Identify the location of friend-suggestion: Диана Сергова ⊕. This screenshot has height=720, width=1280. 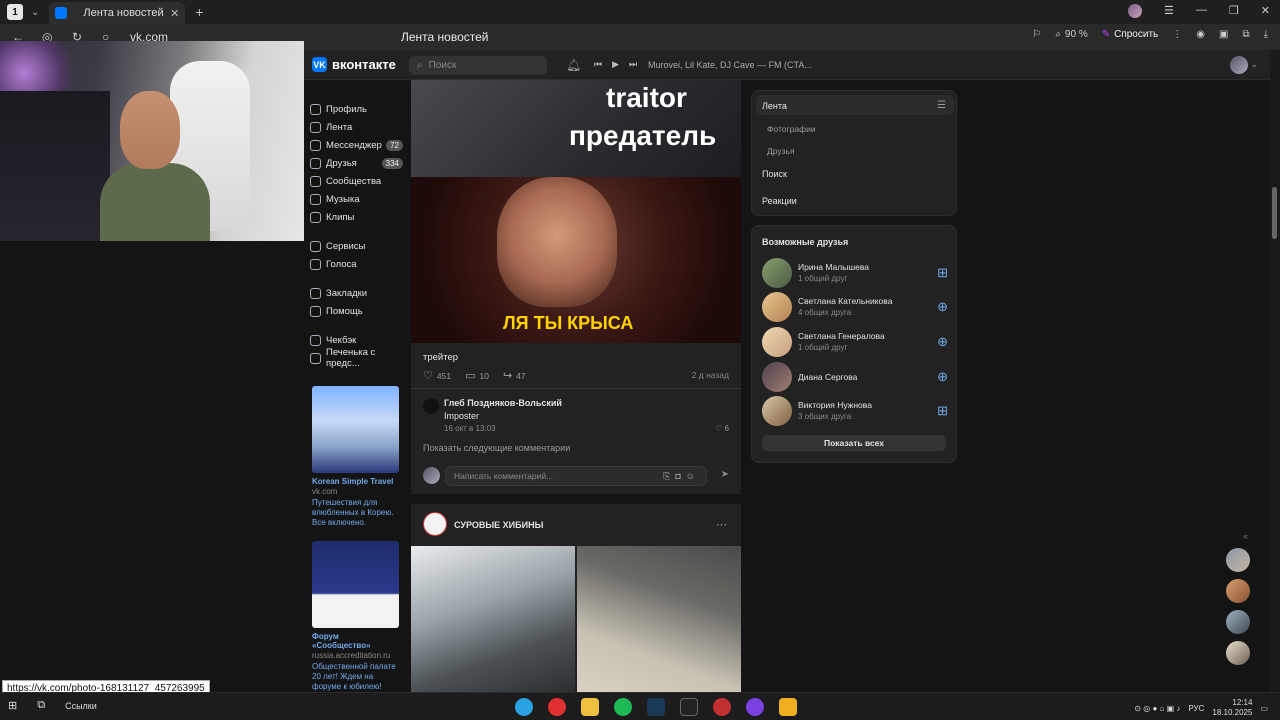
(855, 377).